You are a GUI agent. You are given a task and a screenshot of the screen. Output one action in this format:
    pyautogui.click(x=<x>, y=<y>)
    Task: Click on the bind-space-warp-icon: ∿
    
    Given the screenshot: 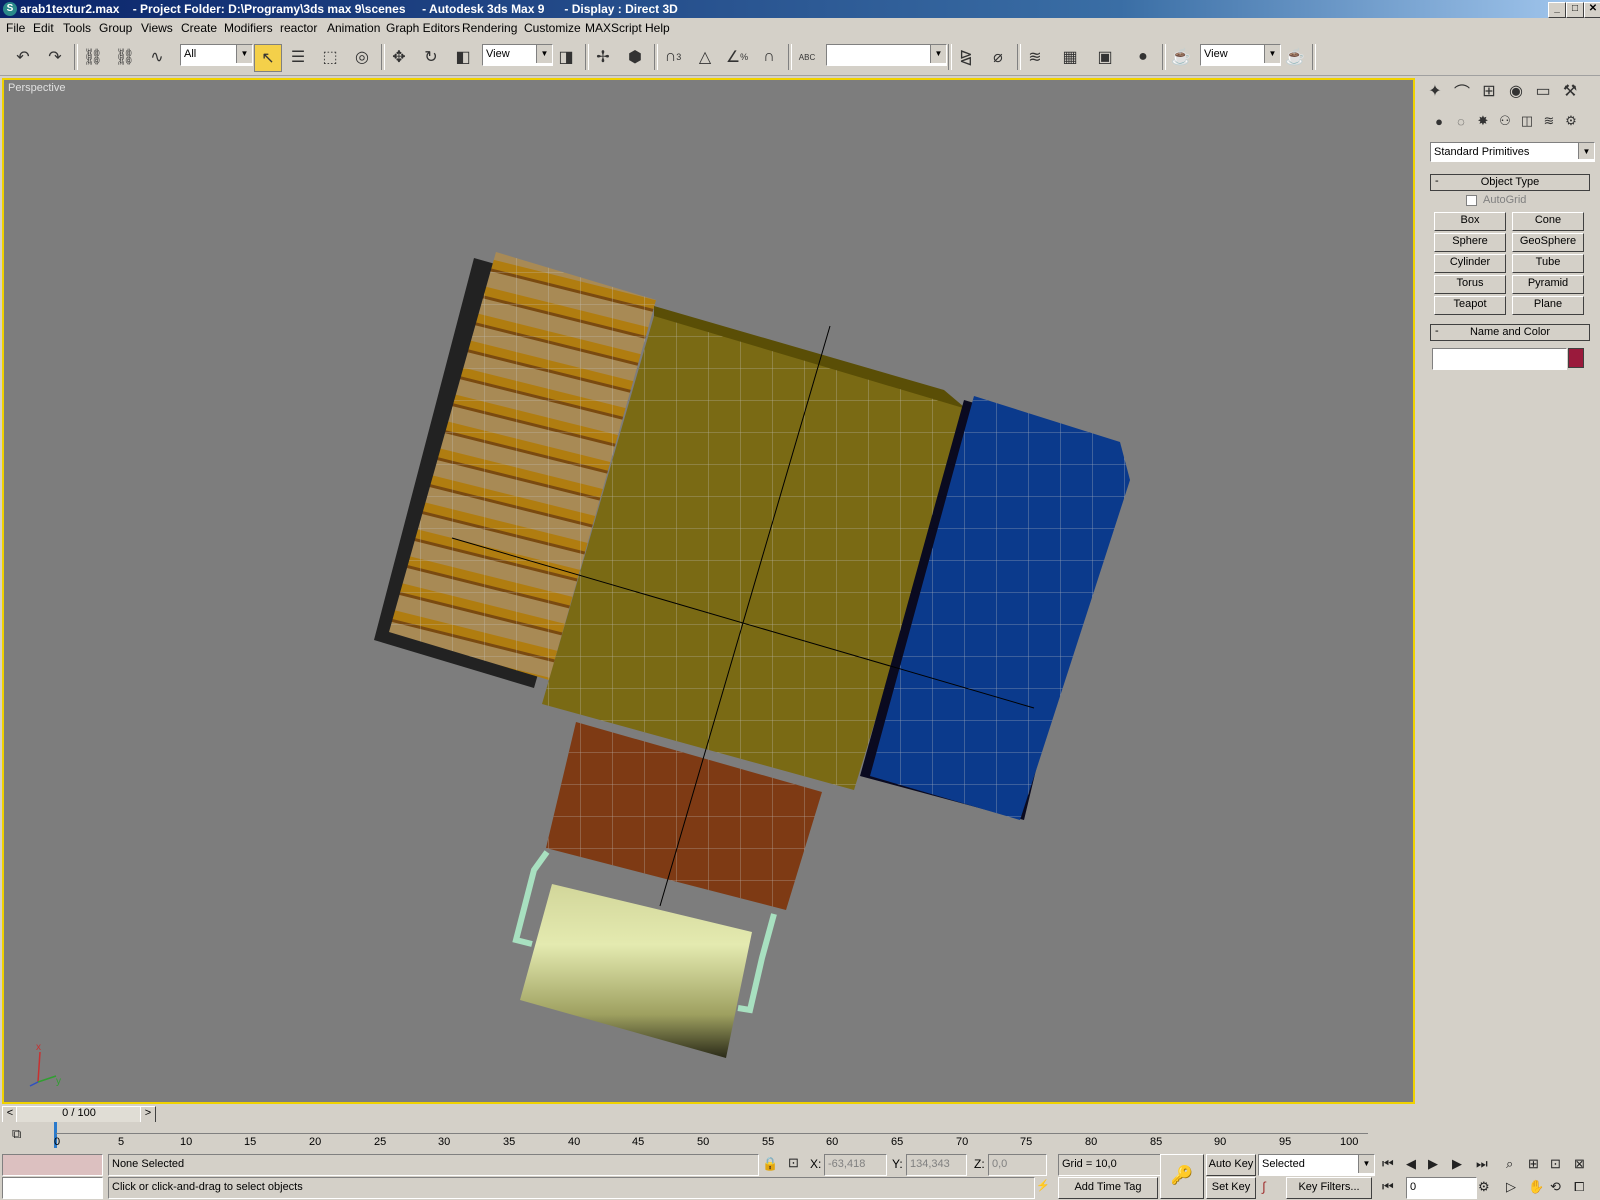 What is the action you would take?
    pyautogui.click(x=157, y=57)
    